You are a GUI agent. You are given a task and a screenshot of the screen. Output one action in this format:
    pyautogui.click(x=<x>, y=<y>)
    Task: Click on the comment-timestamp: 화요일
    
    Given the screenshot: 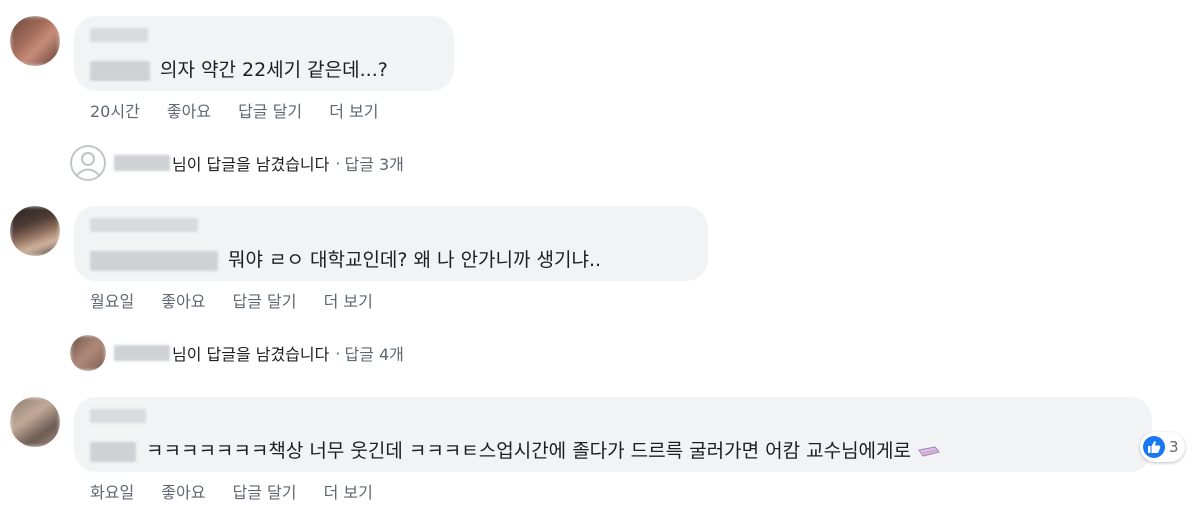 What is the action you would take?
    pyautogui.click(x=112, y=492)
    